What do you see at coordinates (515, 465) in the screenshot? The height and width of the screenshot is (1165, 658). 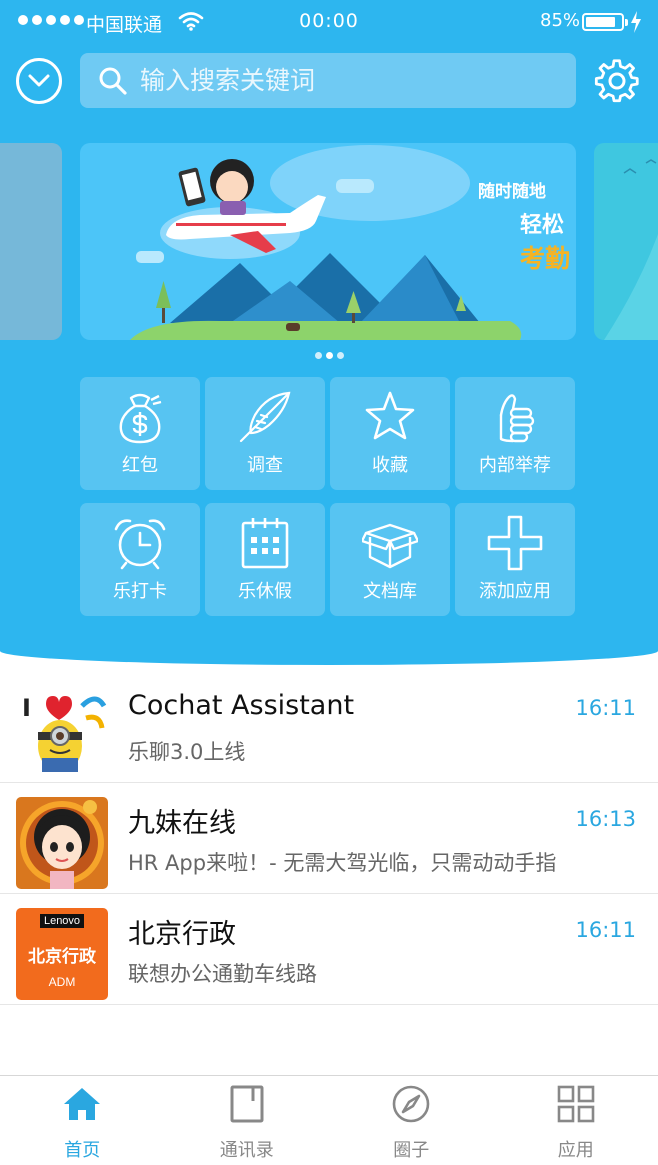 I see `app-tile-label: 内部举荐` at bounding box center [515, 465].